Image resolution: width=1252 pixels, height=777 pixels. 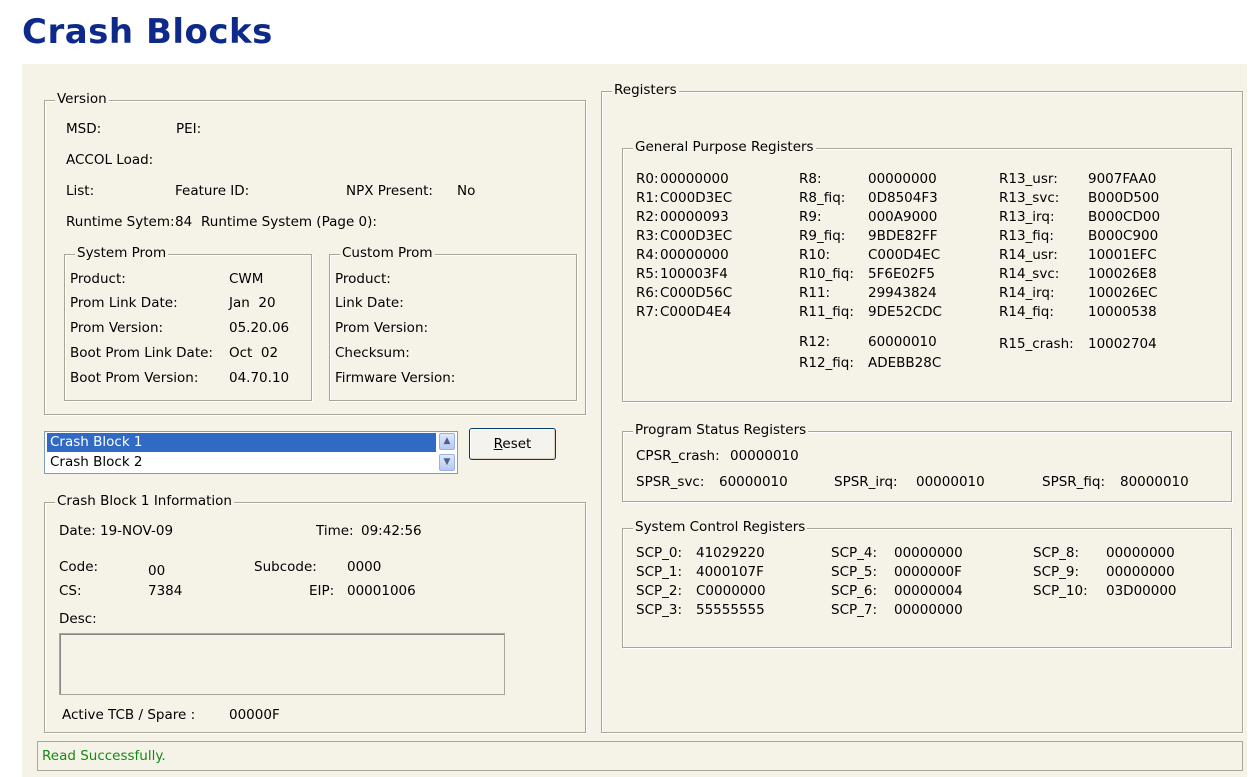 What do you see at coordinates (189, 129) in the screenshot?
I see `pei-label: PEI:` at bounding box center [189, 129].